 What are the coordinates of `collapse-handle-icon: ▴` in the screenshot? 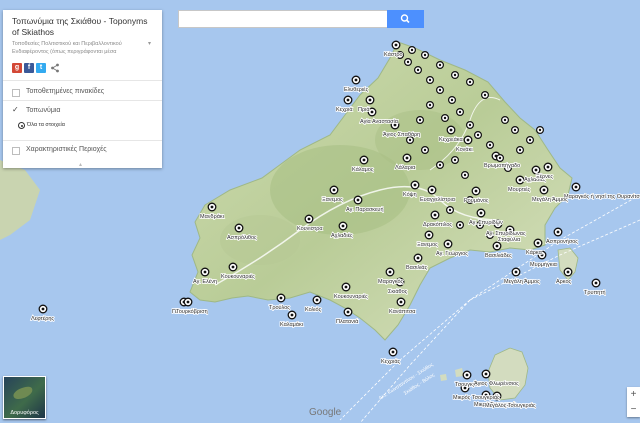 It's located at (80, 164).